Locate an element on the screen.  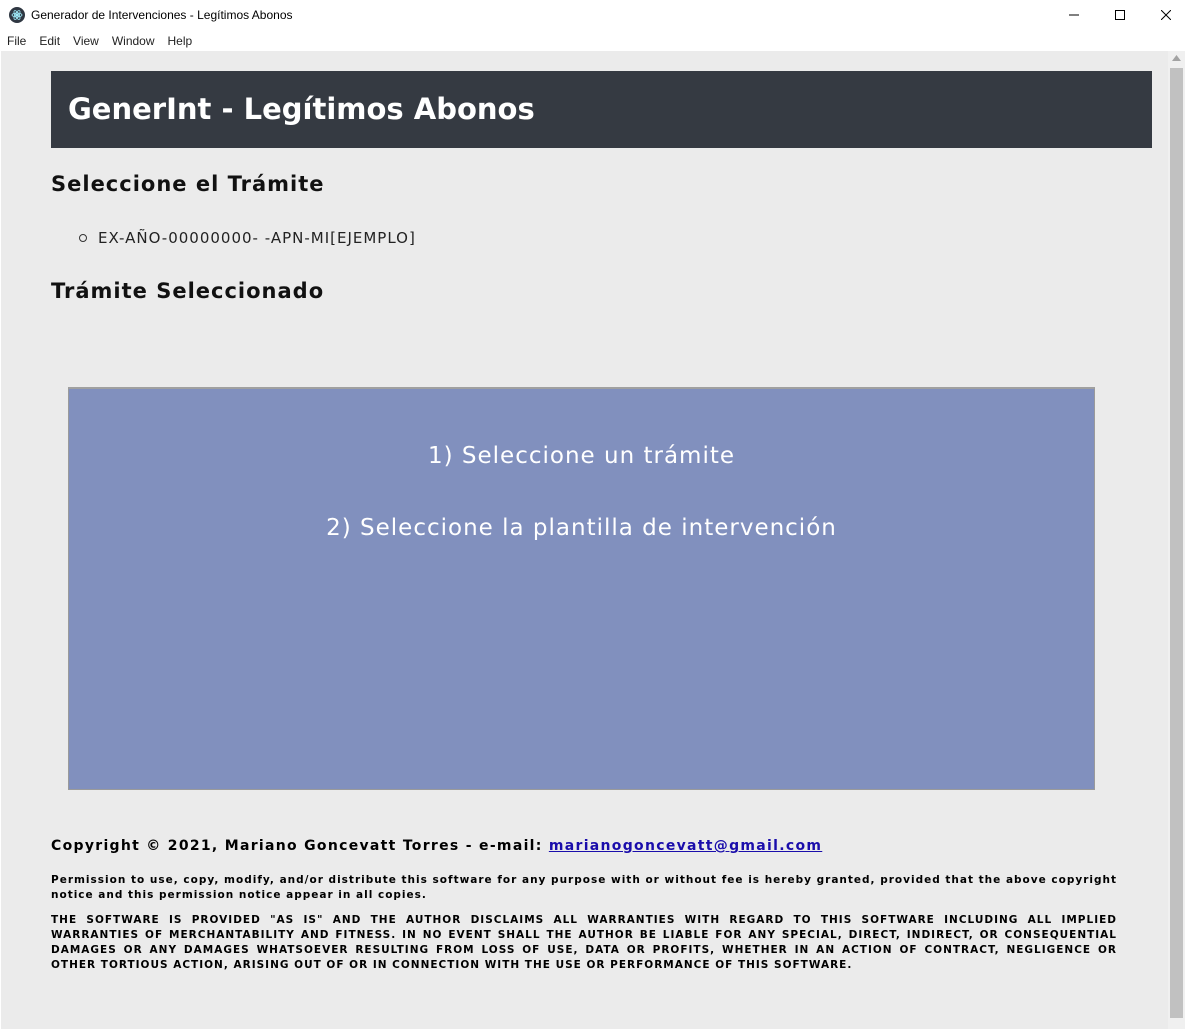
app-title: GenerInt - Legítimos Abonos is located at coordinates (301, 109).